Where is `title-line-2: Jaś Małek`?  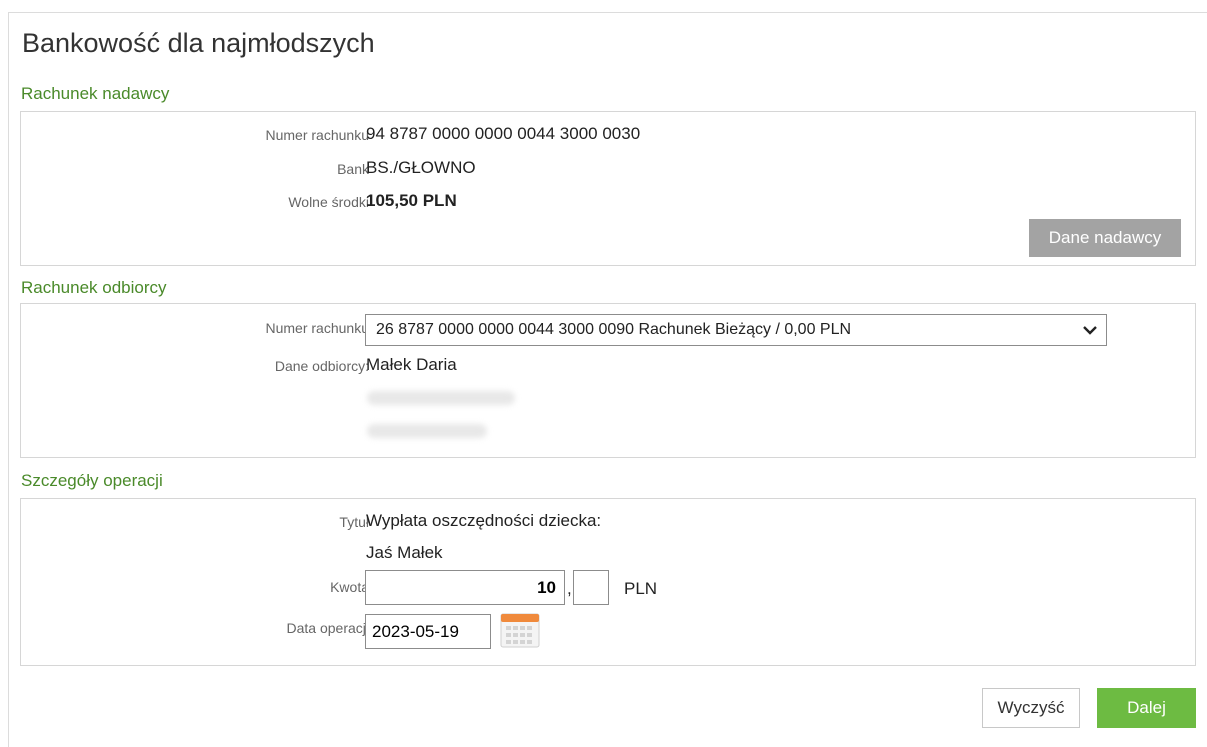
title-line-2: Jaś Małek is located at coordinates (404, 552).